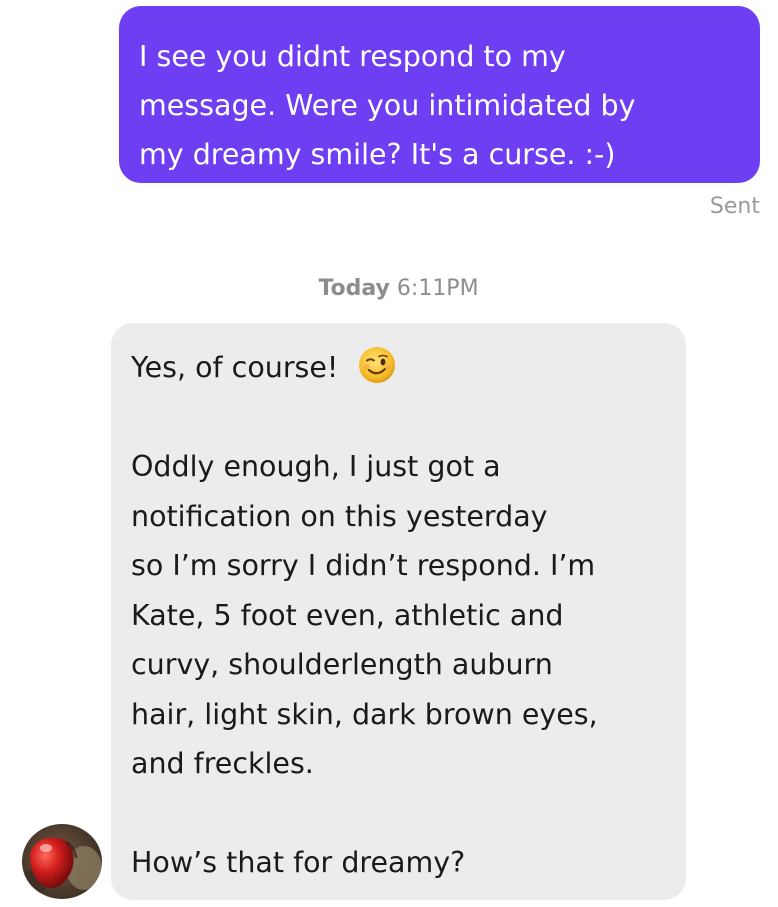 The height and width of the screenshot is (907, 778). I want to click on timestamp-day: Today, so click(354, 288).